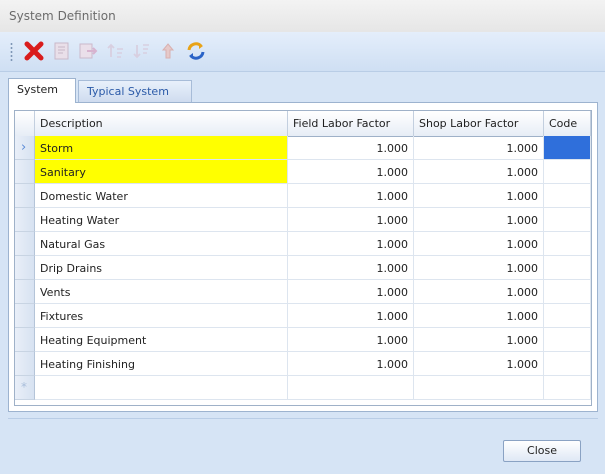  What do you see at coordinates (303, 418) in the screenshot?
I see `footer-divider` at bounding box center [303, 418].